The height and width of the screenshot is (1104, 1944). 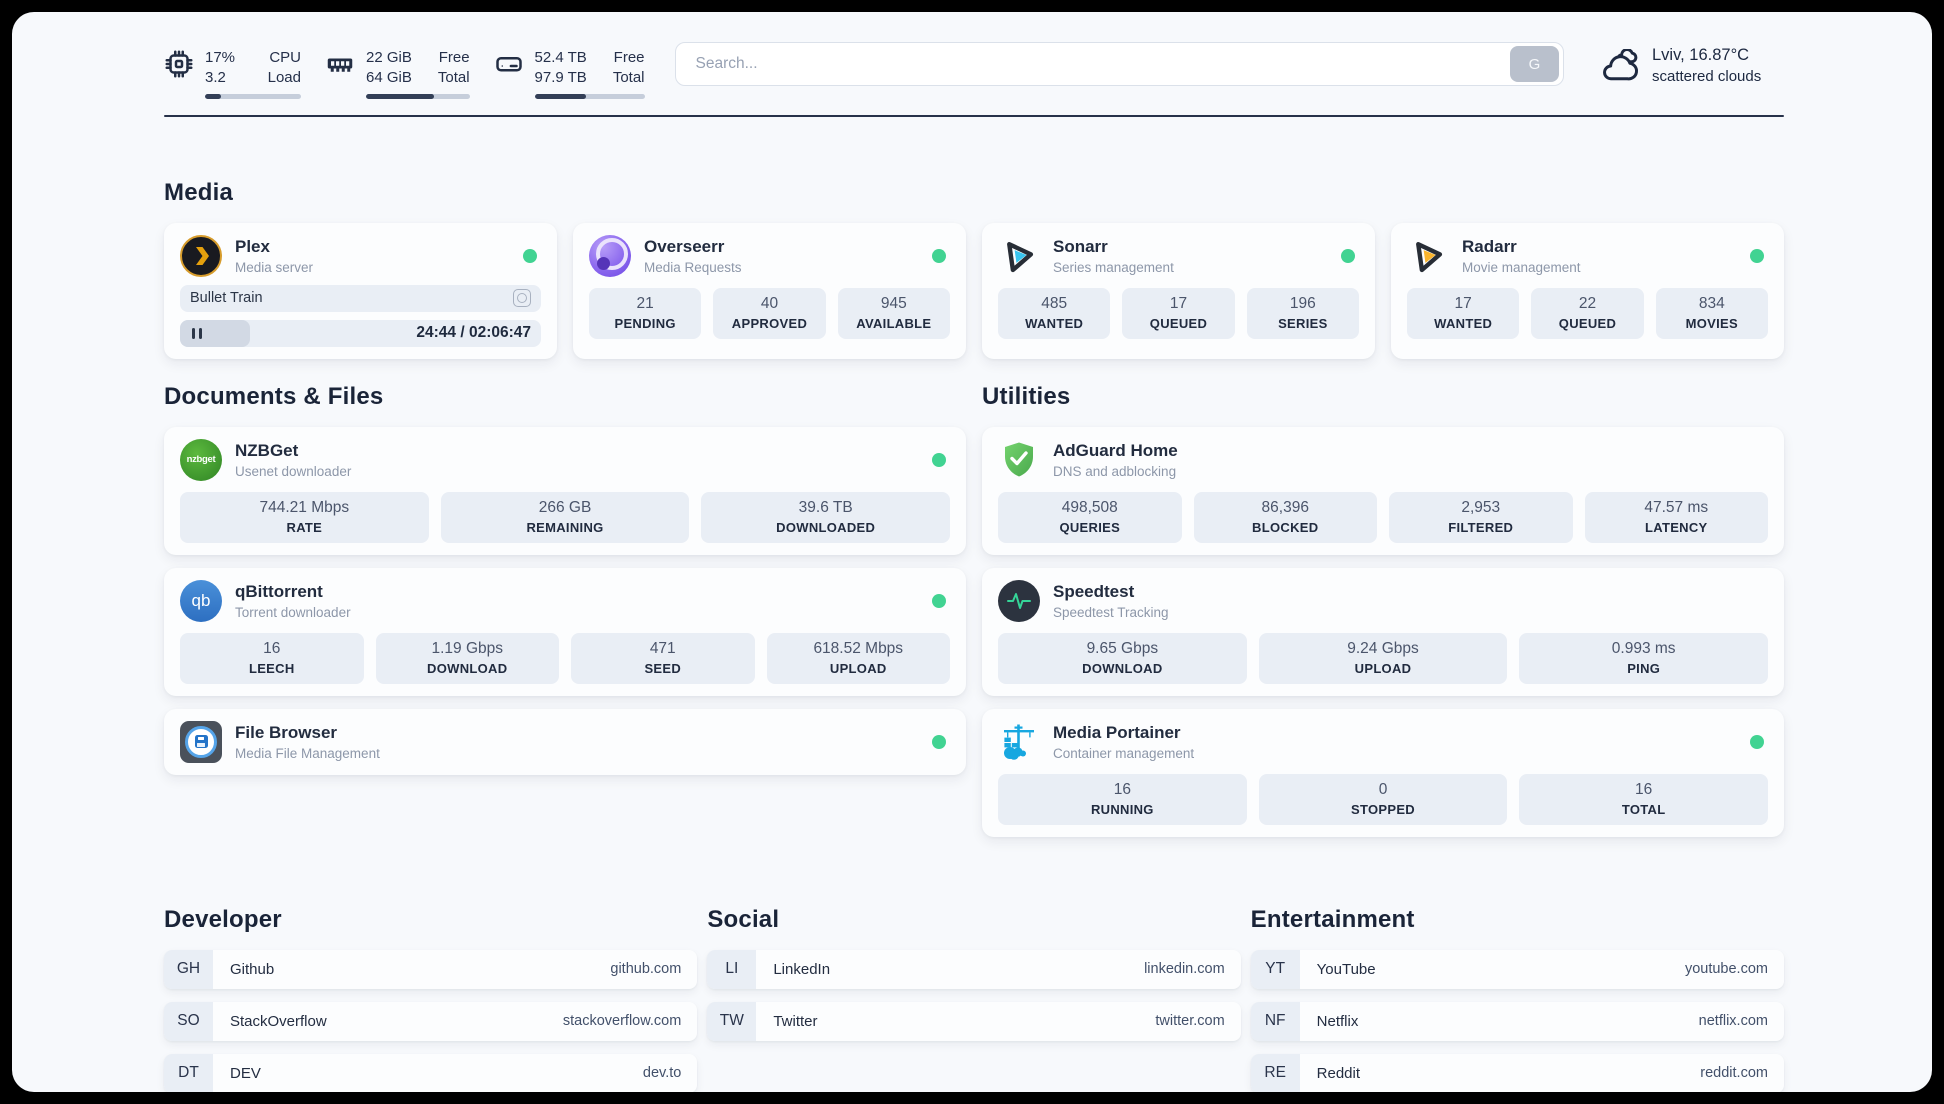 What do you see at coordinates (974, 1021) in the screenshot?
I see `bookmark-twitter: TW Twitter twitter.com` at bounding box center [974, 1021].